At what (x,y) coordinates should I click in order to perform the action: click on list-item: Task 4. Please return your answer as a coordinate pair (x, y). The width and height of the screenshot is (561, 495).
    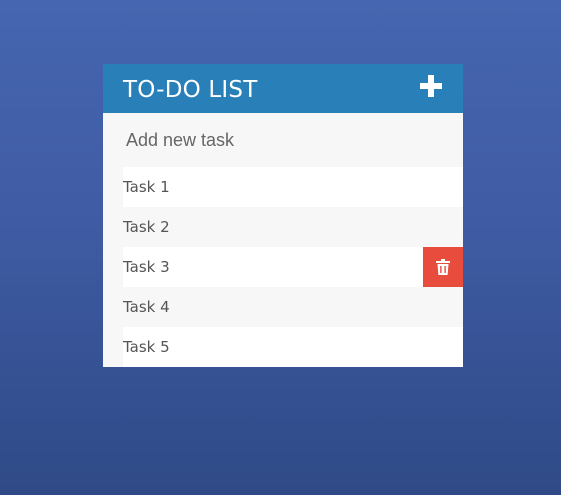
    Looking at the image, I should click on (293, 307).